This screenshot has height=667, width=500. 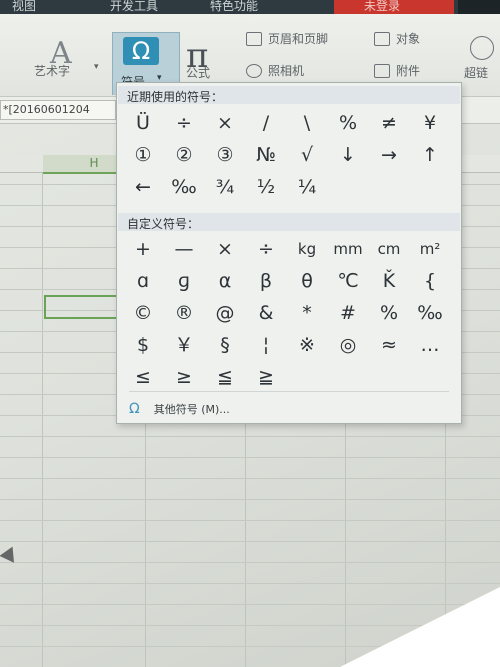 I want to click on symbol-cell: $, so click(x=143, y=345).